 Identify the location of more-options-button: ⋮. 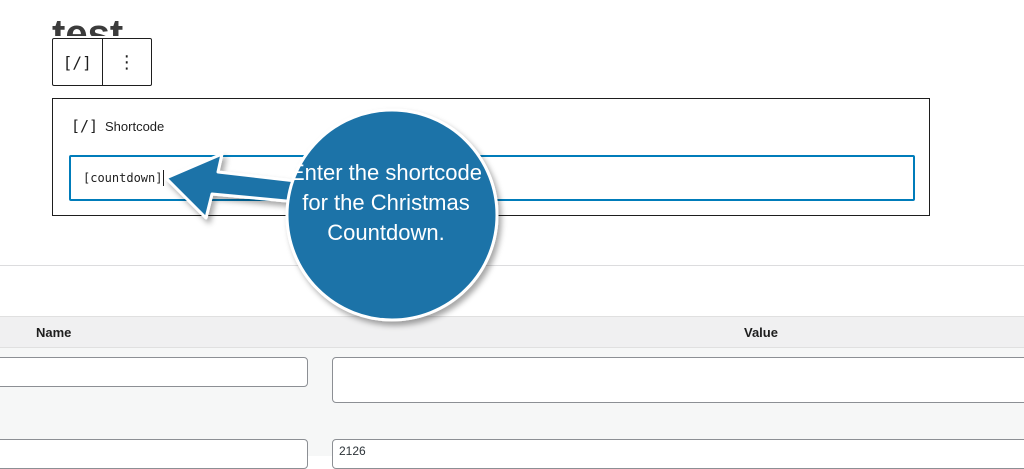
(126, 62).